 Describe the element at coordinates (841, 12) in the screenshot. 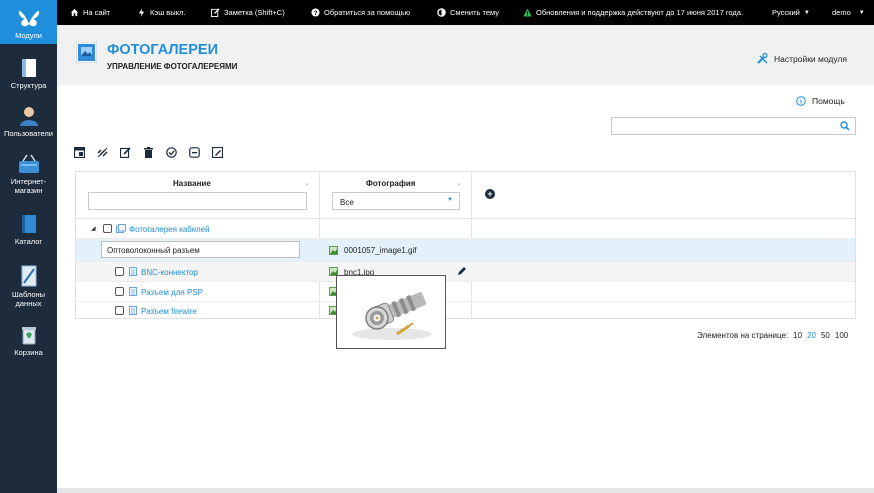

I see `user-label: demo` at that location.